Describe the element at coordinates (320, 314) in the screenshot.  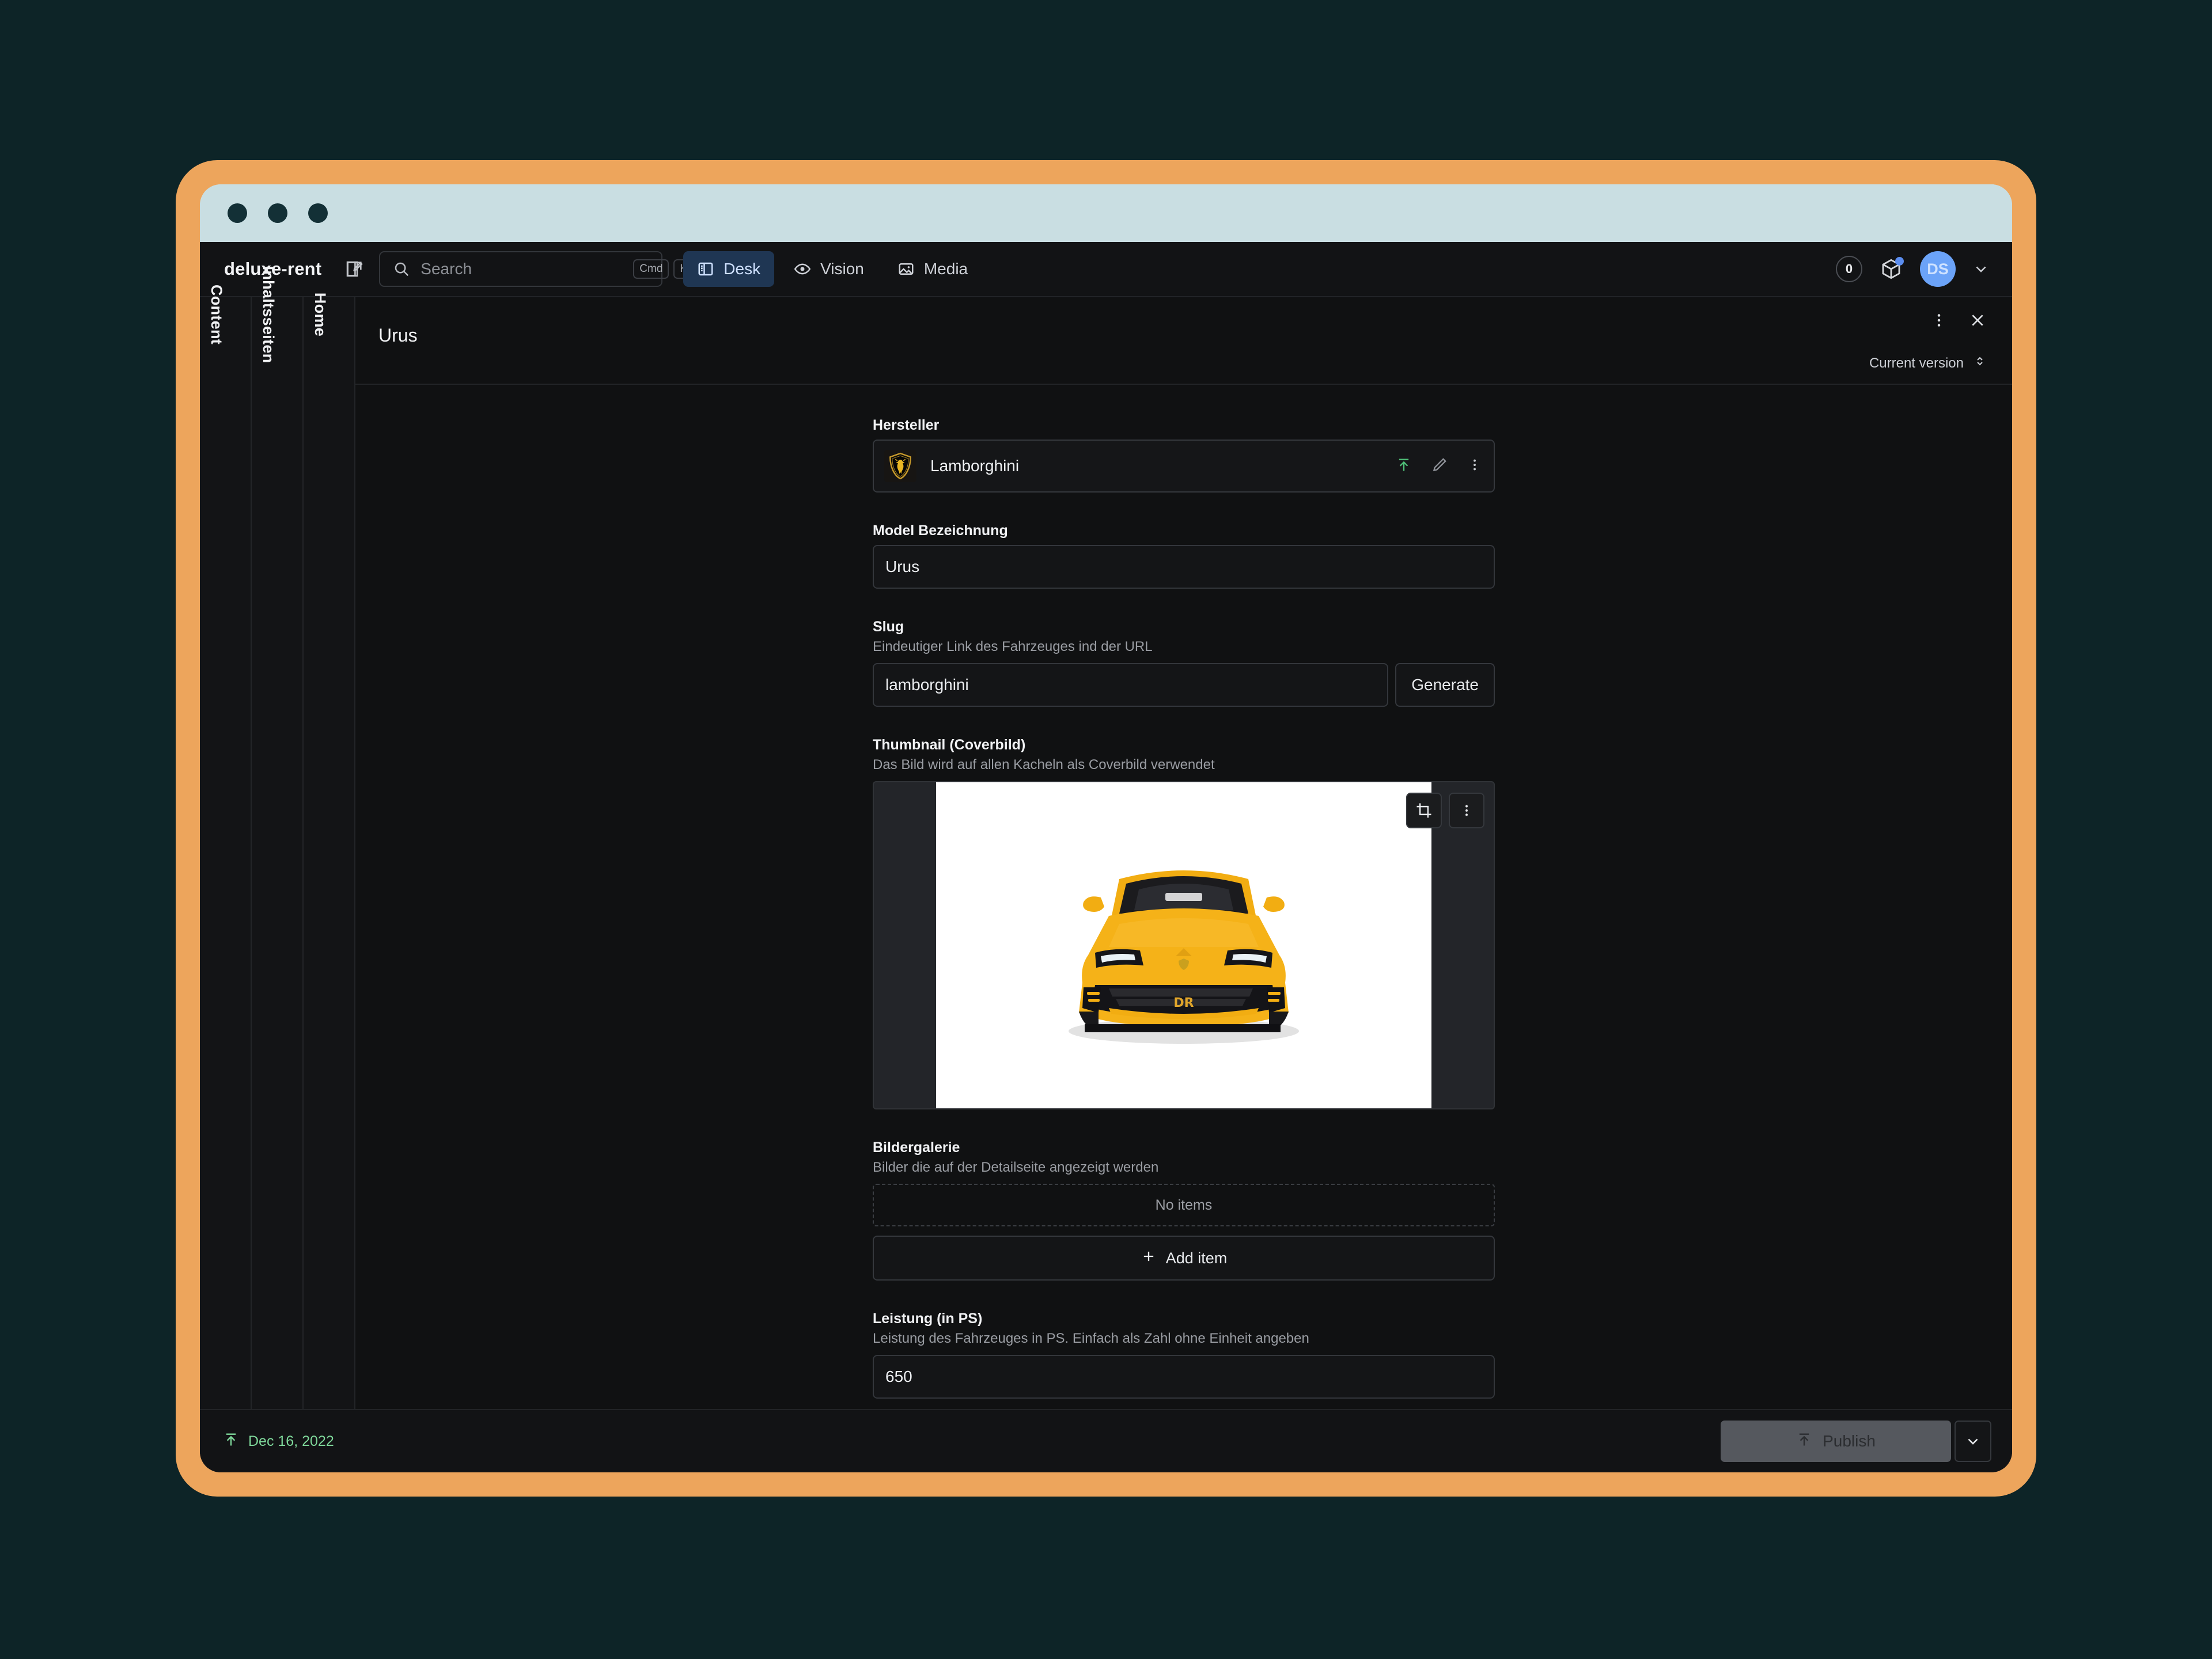
I see `pane-home-label: Home` at that location.